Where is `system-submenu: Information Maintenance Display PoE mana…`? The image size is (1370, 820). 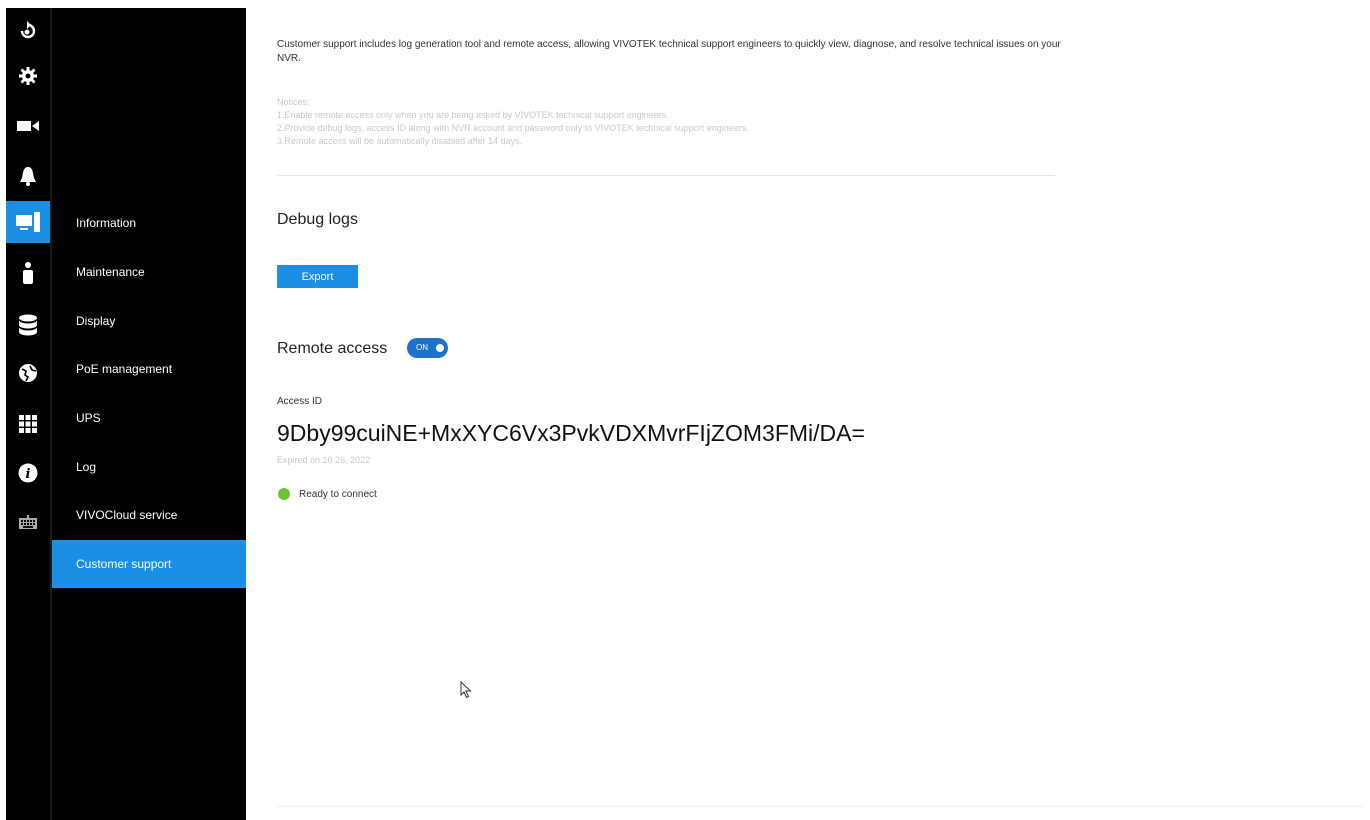 system-submenu: Information Maintenance Display PoE mana… is located at coordinates (149, 414).